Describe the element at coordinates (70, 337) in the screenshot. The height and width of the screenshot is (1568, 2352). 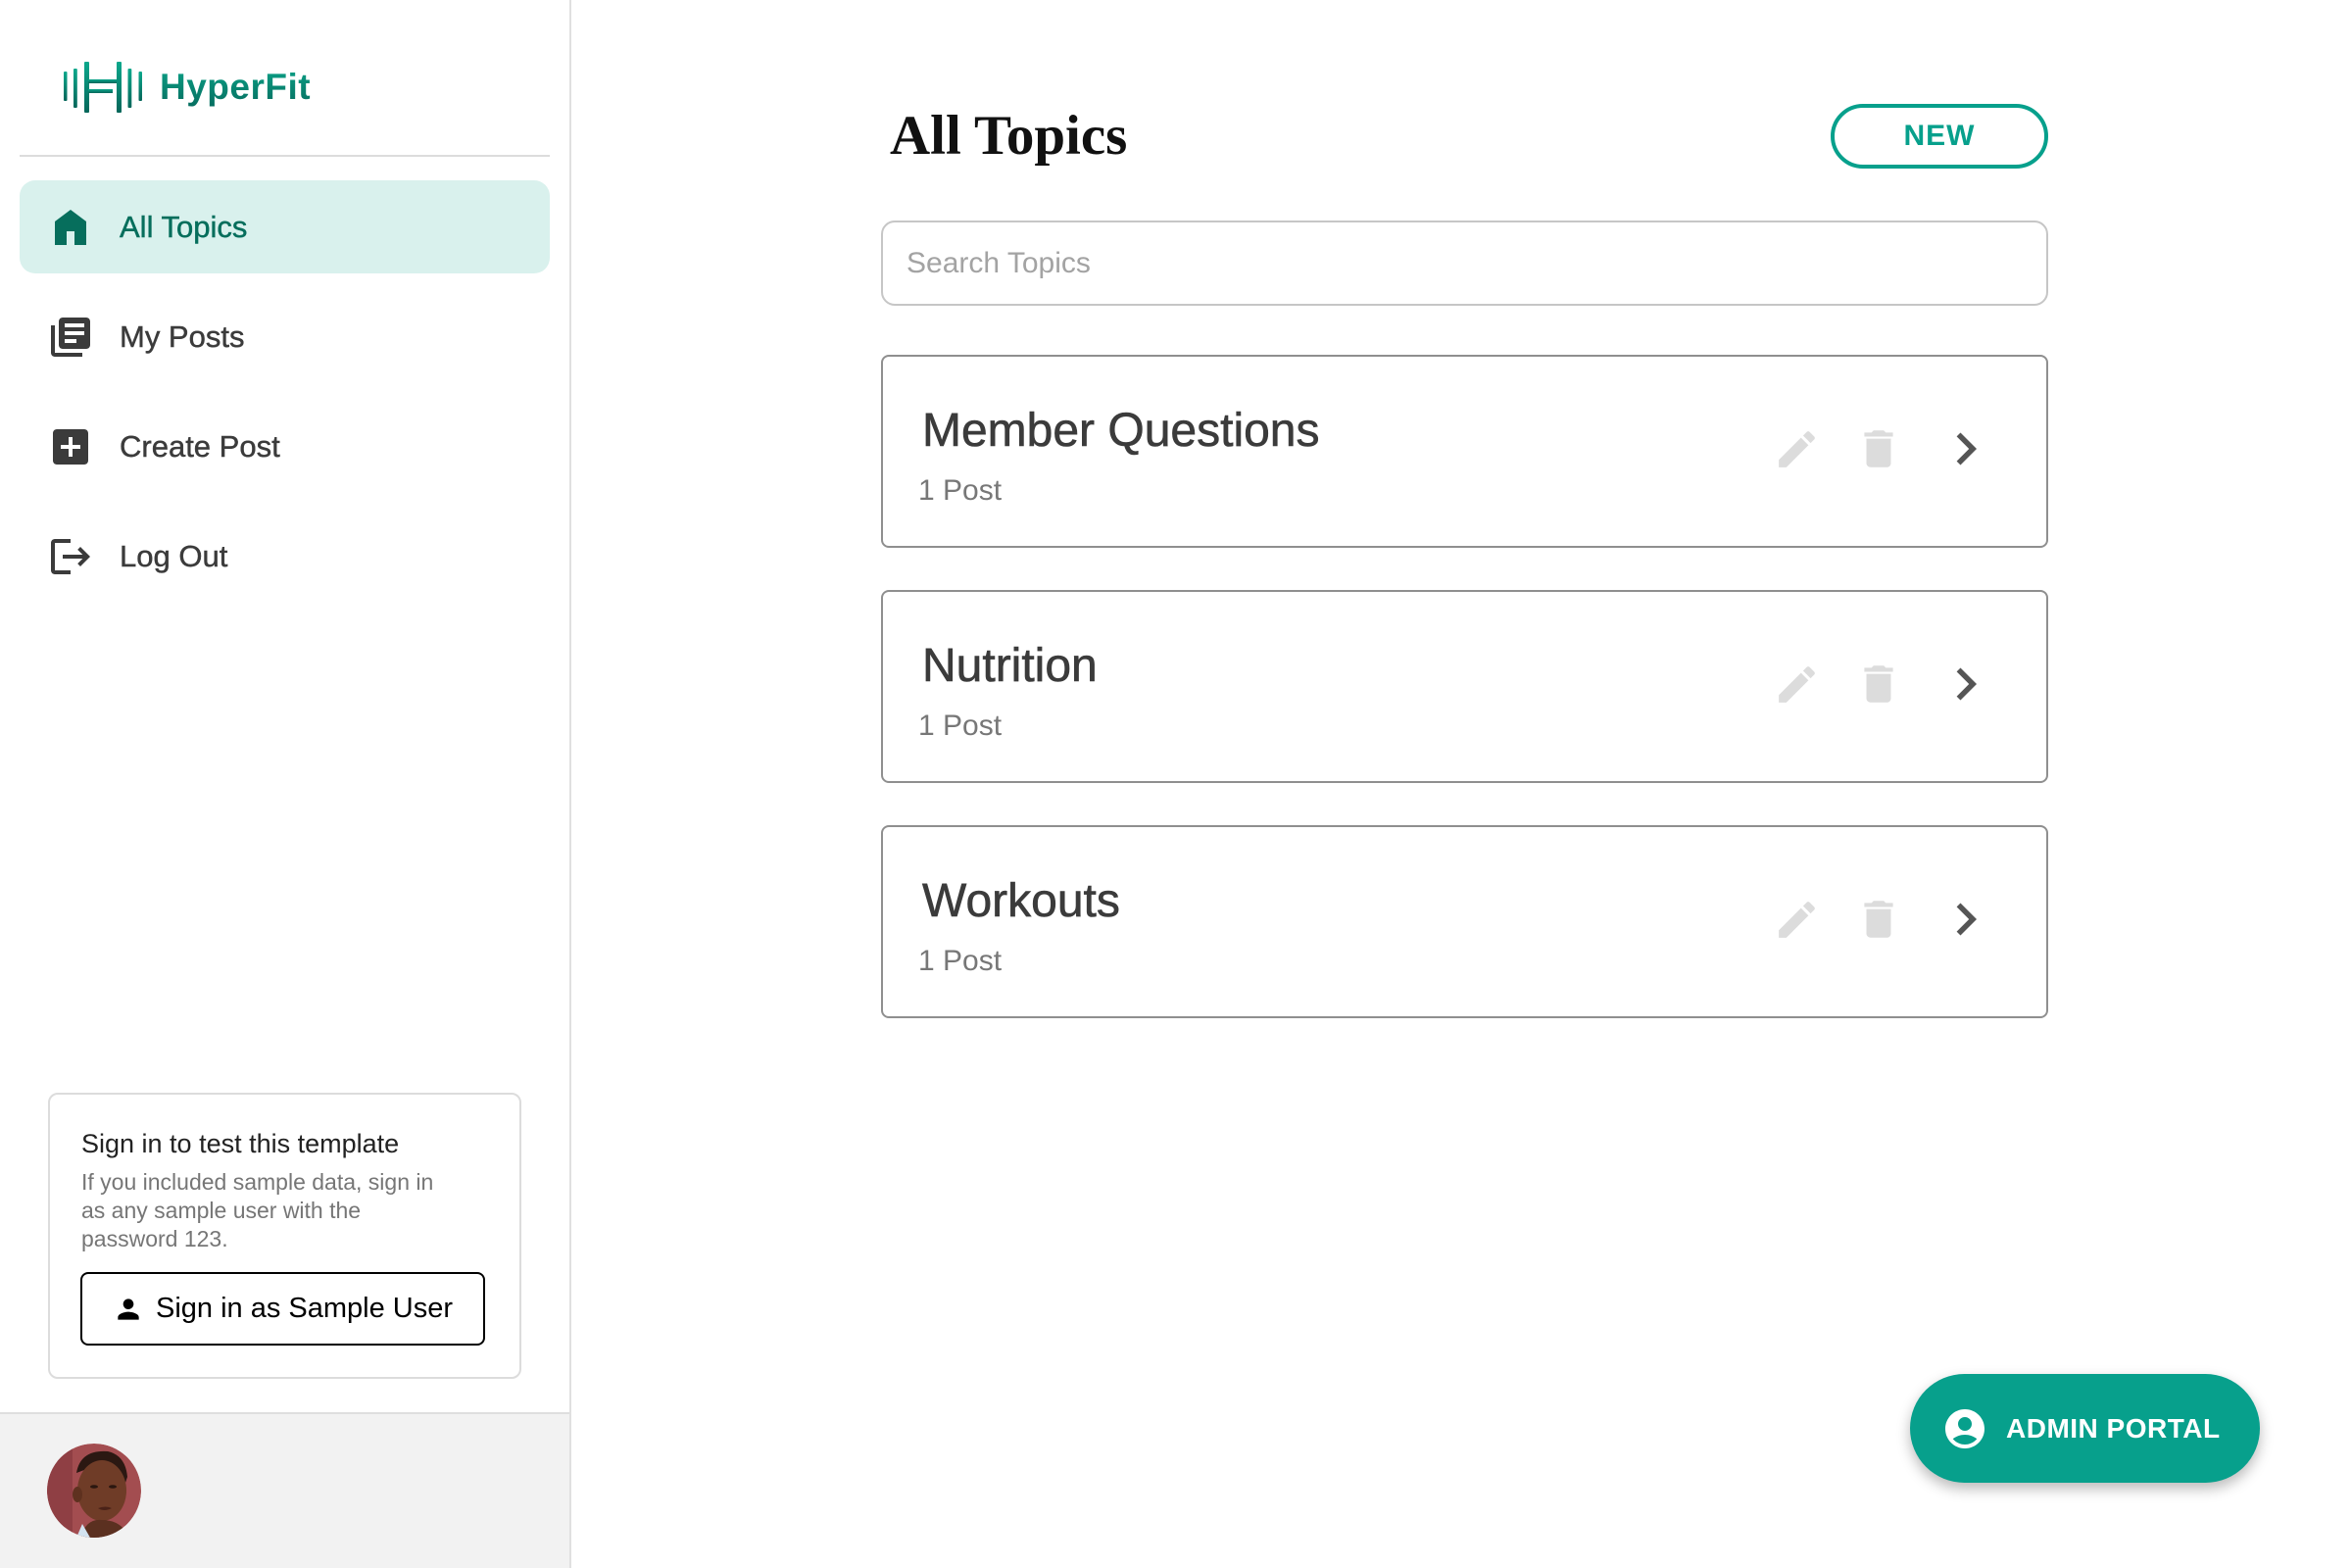
I see `library-books-icon` at that location.